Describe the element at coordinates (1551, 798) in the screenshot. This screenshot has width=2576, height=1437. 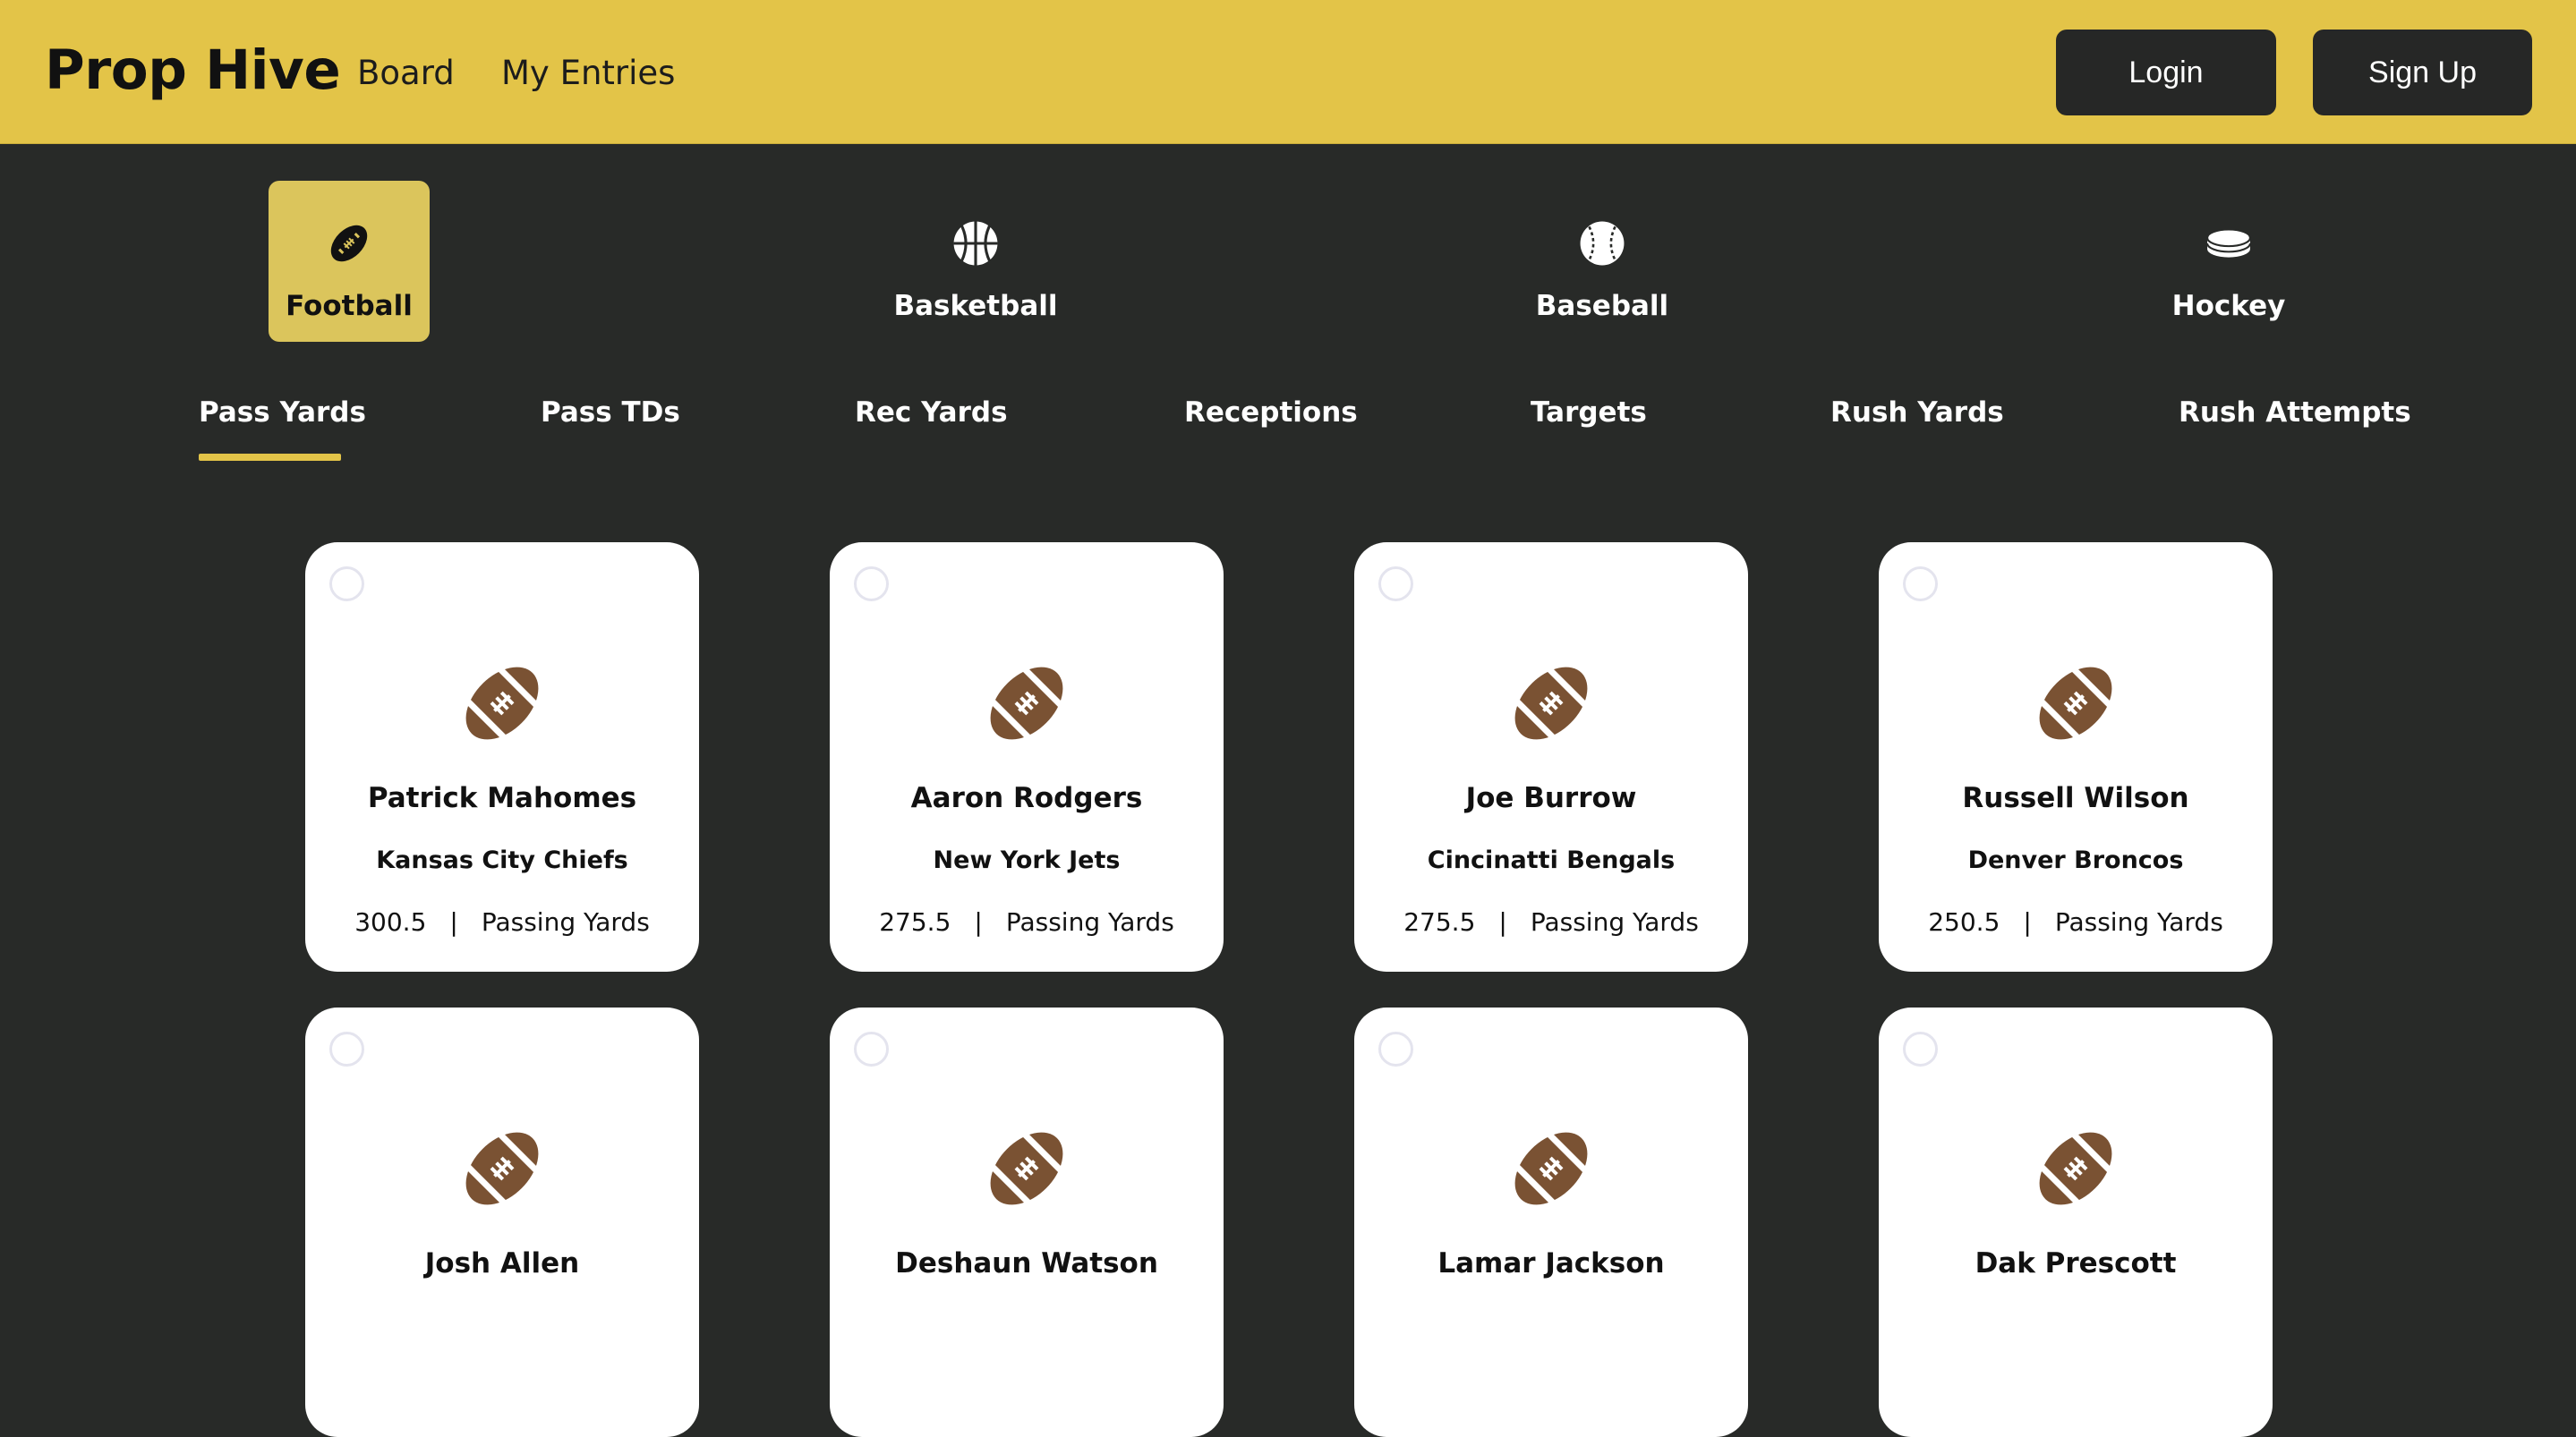
I see `player-name: Joe Burrow` at that location.